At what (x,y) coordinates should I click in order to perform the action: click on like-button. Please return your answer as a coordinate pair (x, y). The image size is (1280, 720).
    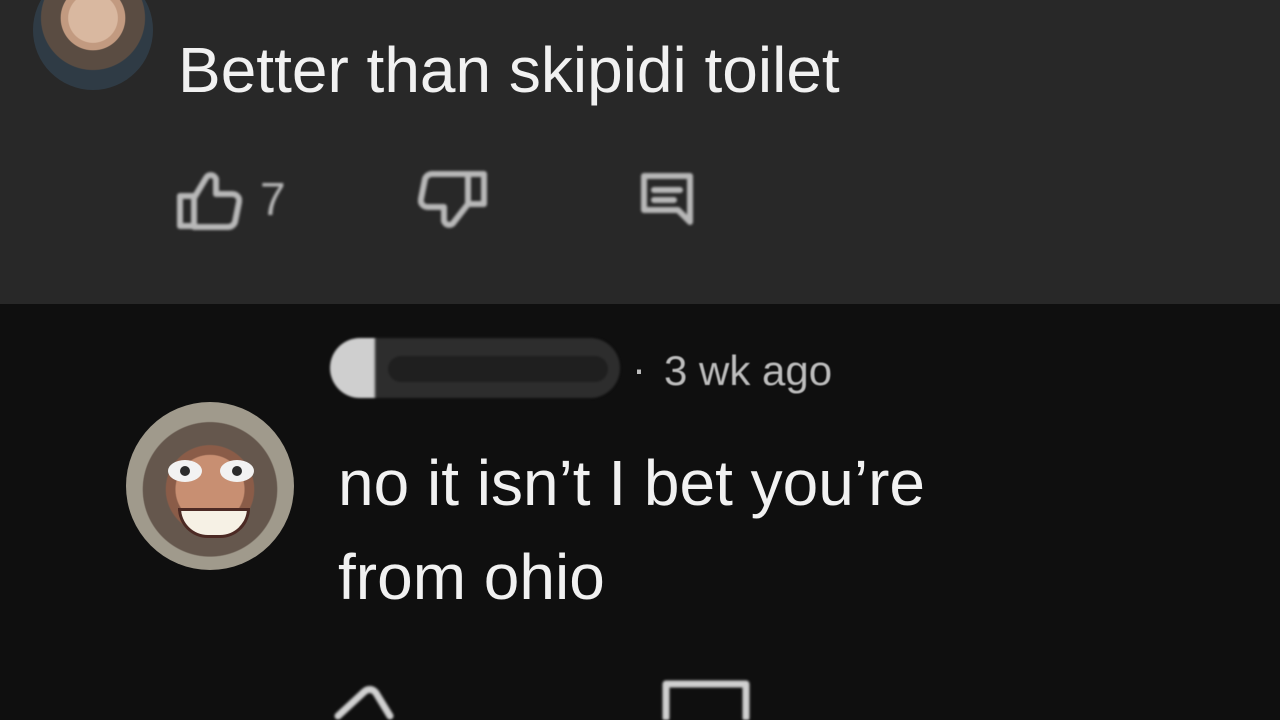
    Looking at the image, I should click on (373, 698).